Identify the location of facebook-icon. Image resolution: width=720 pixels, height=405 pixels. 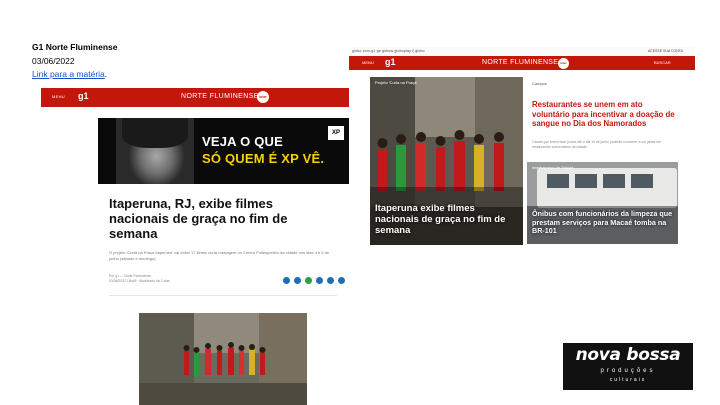
(286, 280).